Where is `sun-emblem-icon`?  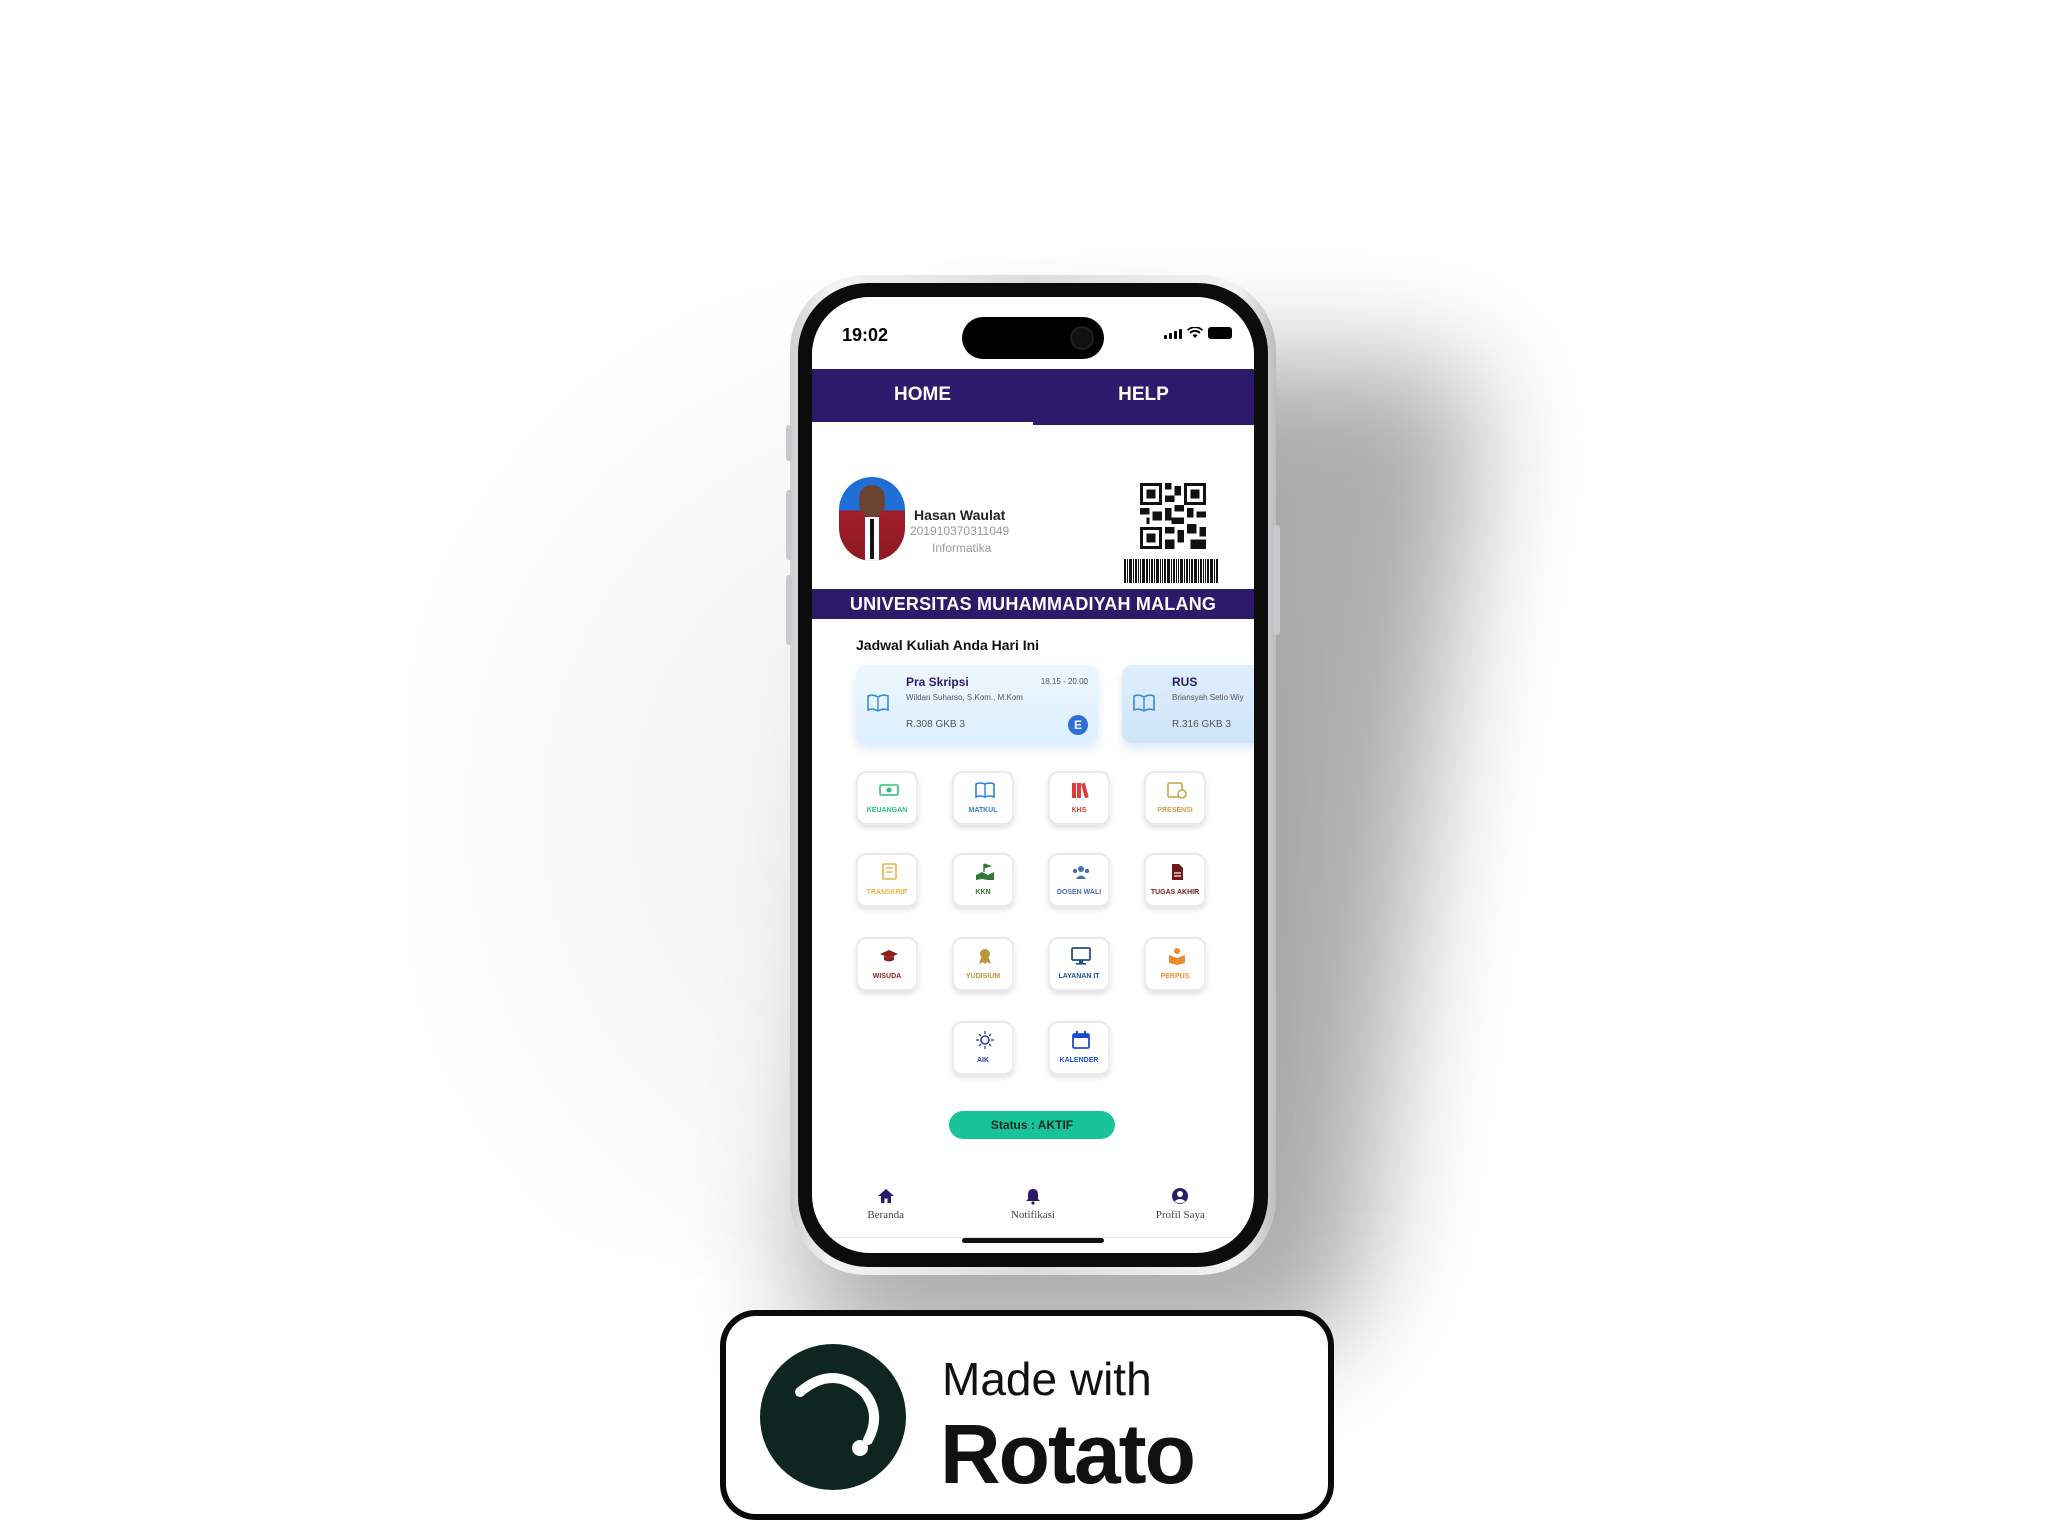 sun-emblem-icon is located at coordinates (985, 1040).